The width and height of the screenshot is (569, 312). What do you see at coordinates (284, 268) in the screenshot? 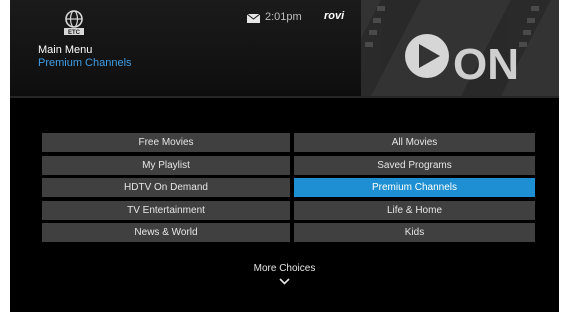
I see `more-choices-button: More Choices` at bounding box center [284, 268].